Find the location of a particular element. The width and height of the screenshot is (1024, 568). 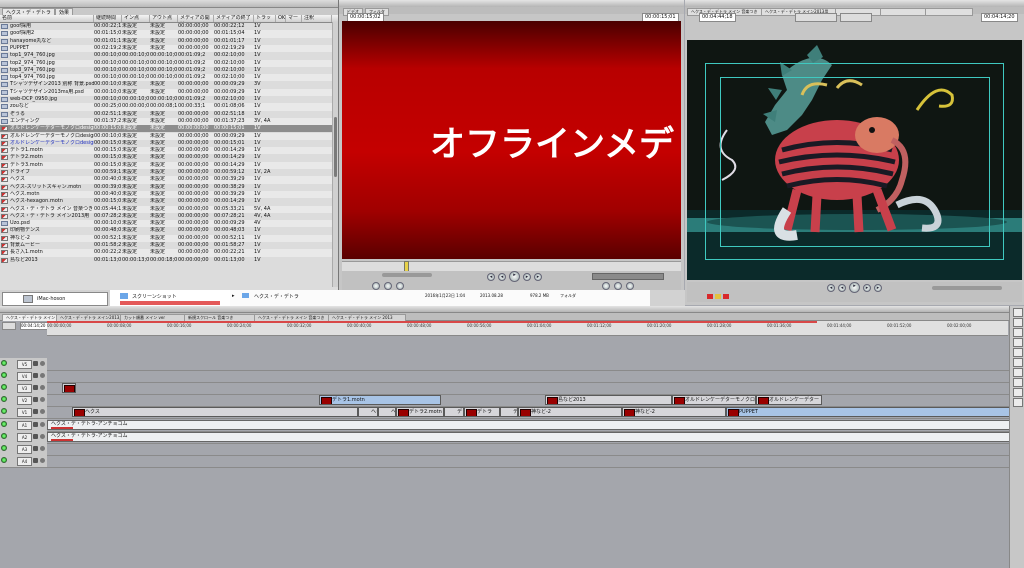

track-label: A2 is located at coordinates (24, 437).